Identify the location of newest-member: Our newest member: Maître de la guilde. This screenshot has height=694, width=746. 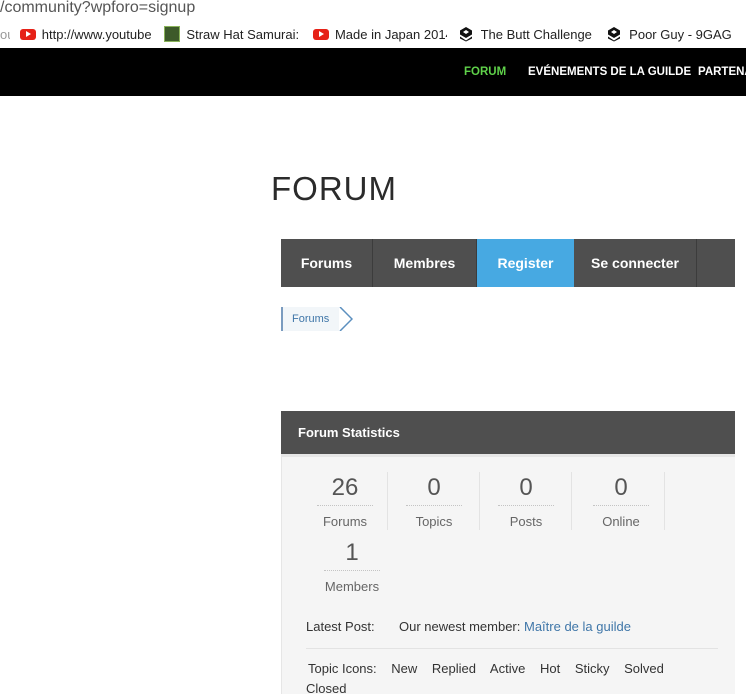
(515, 626).